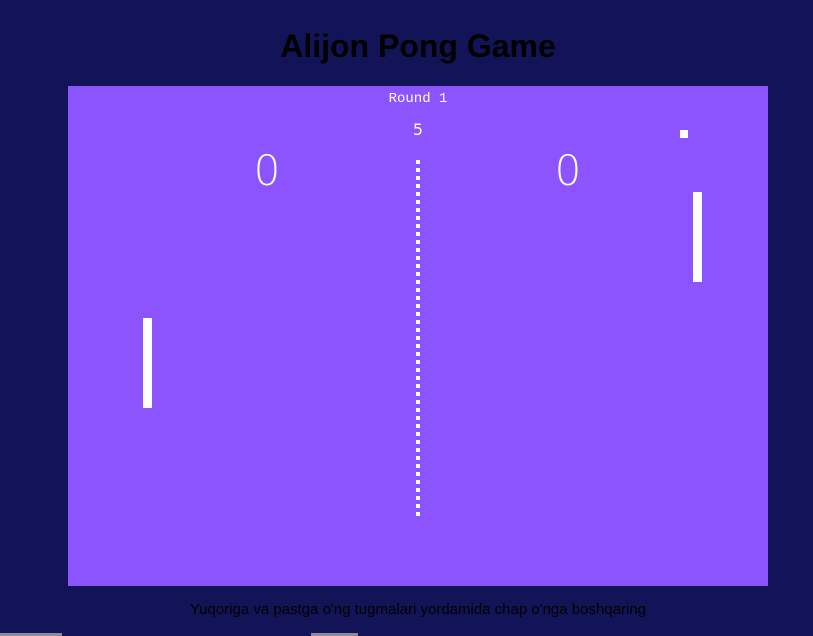  What do you see at coordinates (568, 170) in the screenshot?
I see `right-player-score: 0` at bounding box center [568, 170].